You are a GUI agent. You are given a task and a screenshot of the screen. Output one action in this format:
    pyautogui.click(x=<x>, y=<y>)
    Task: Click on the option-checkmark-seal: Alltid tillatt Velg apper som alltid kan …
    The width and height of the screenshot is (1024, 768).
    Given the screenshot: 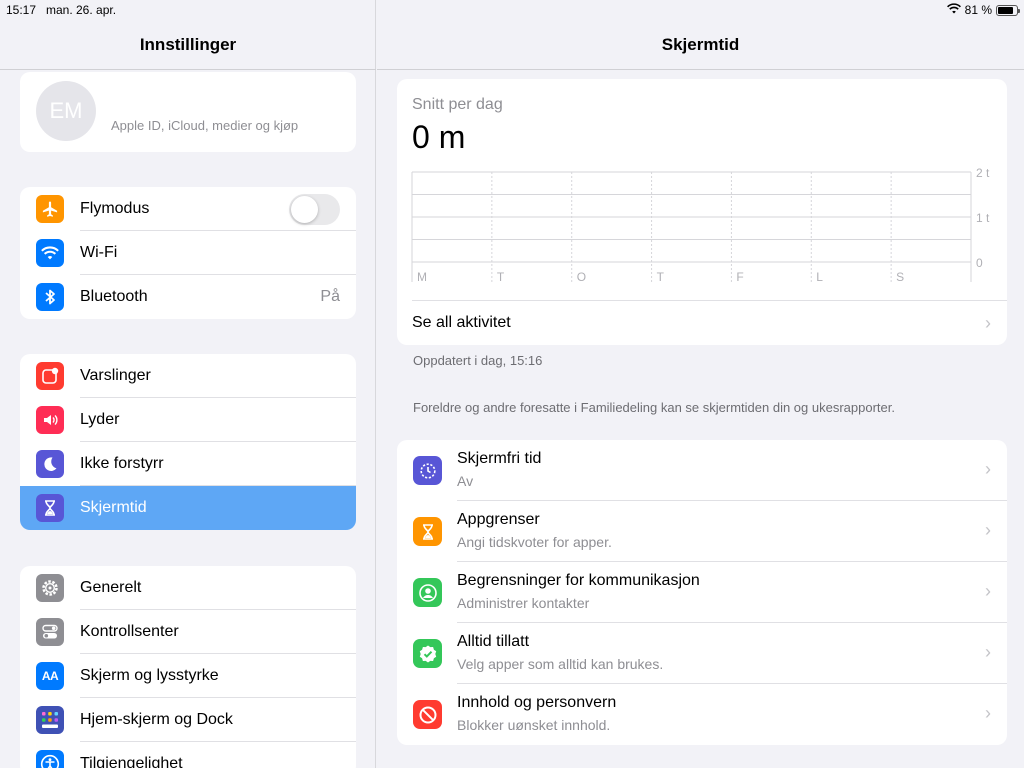 What is the action you would take?
    pyautogui.click(x=702, y=653)
    